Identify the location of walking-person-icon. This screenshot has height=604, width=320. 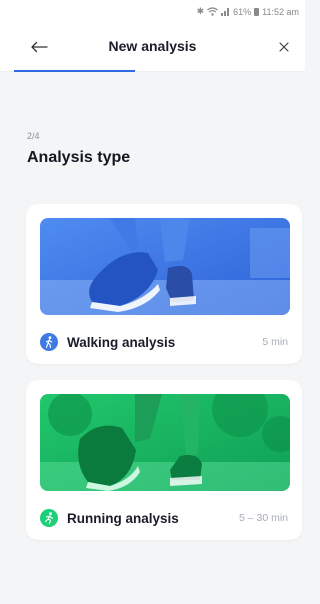
(49, 342).